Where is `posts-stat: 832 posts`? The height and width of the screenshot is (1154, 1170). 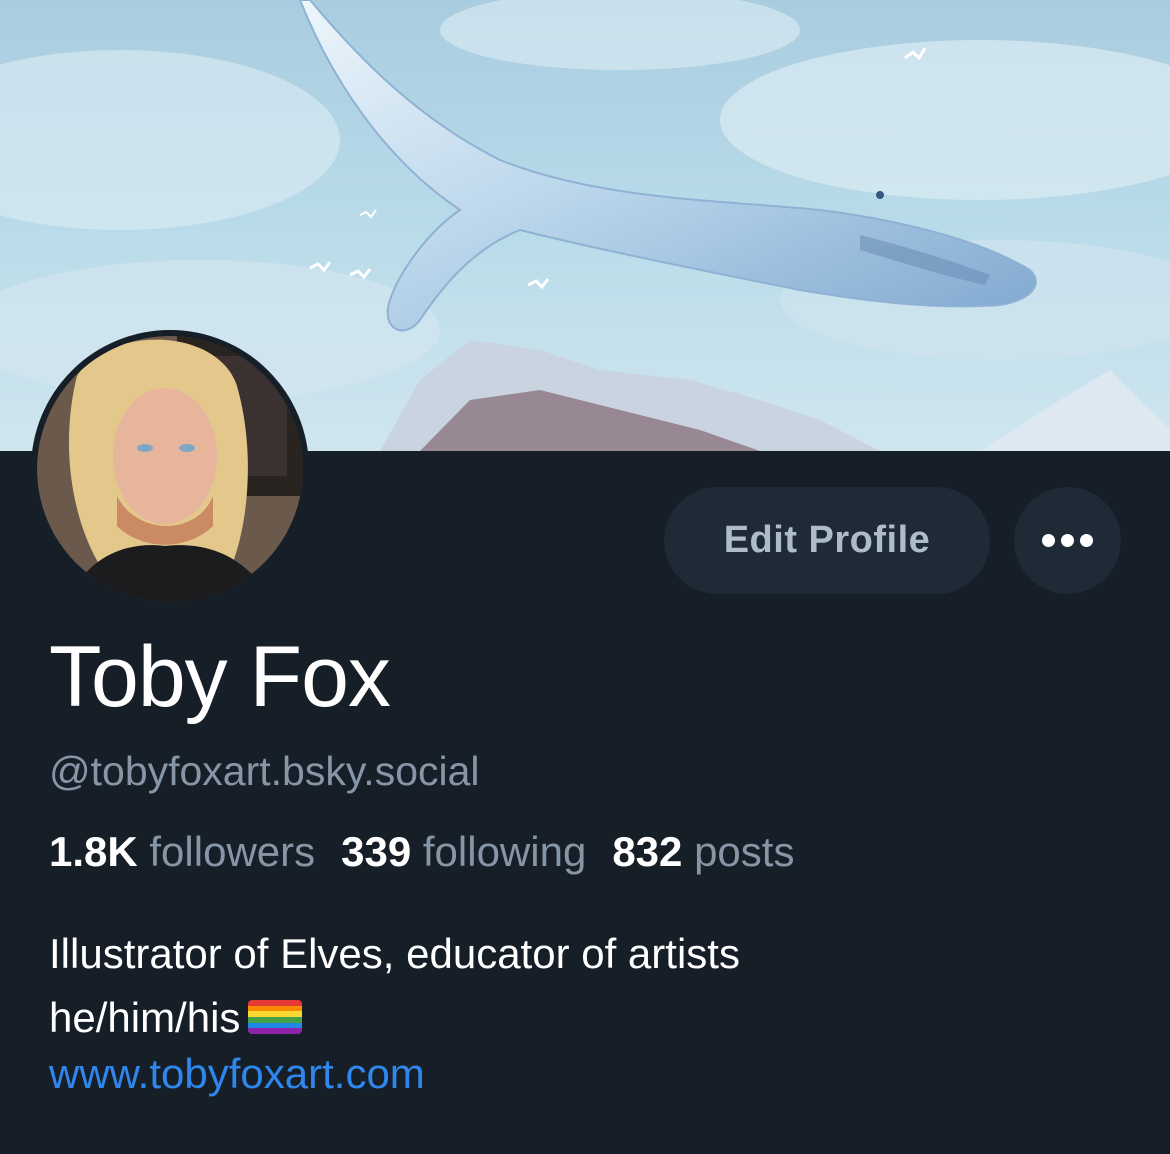 posts-stat: 832 posts is located at coordinates (703, 851).